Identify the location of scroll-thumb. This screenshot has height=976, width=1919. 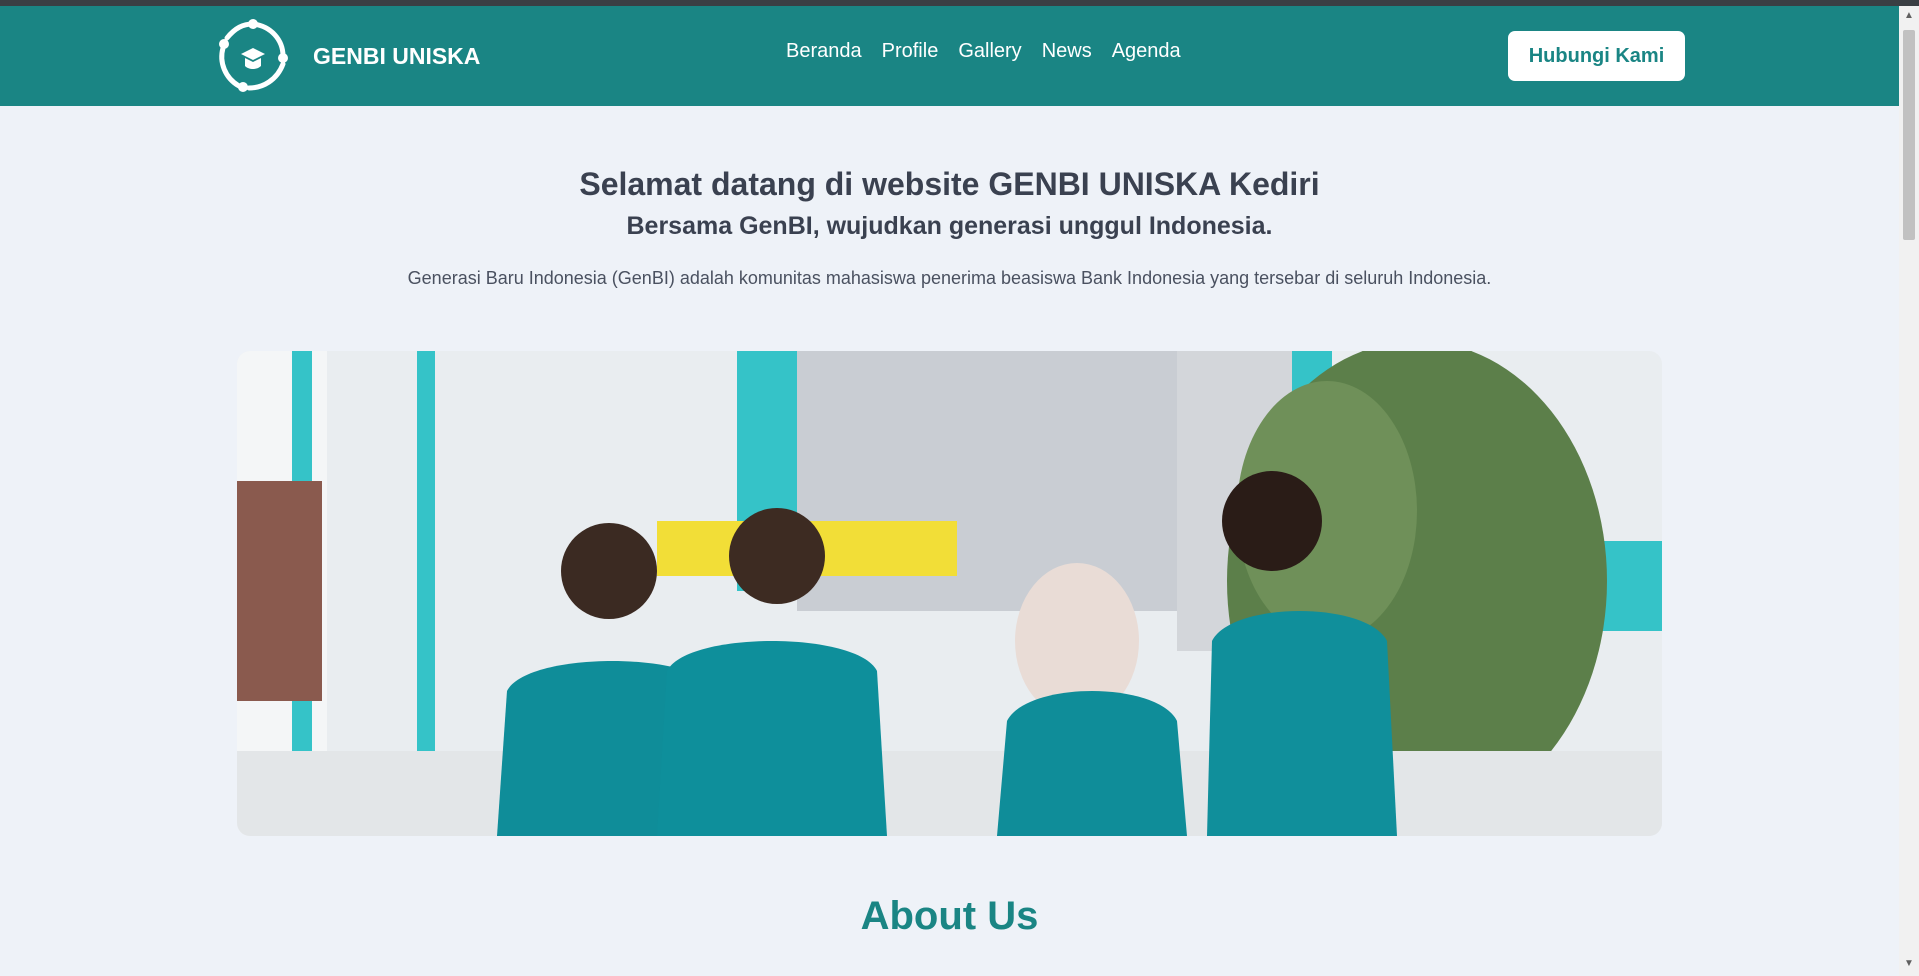
(1909, 135).